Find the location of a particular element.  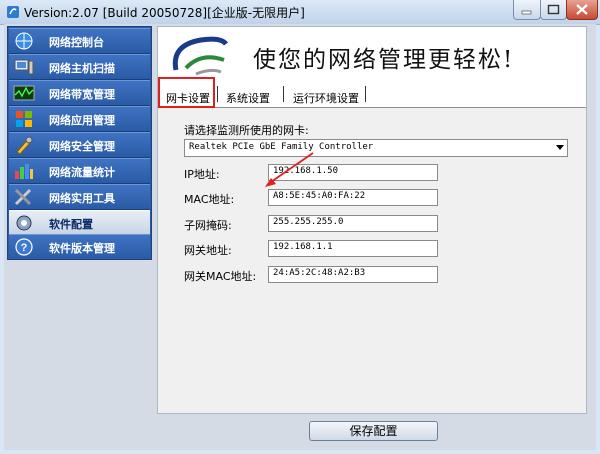

ip-value: 192.168.1.50 is located at coordinates (306, 171).